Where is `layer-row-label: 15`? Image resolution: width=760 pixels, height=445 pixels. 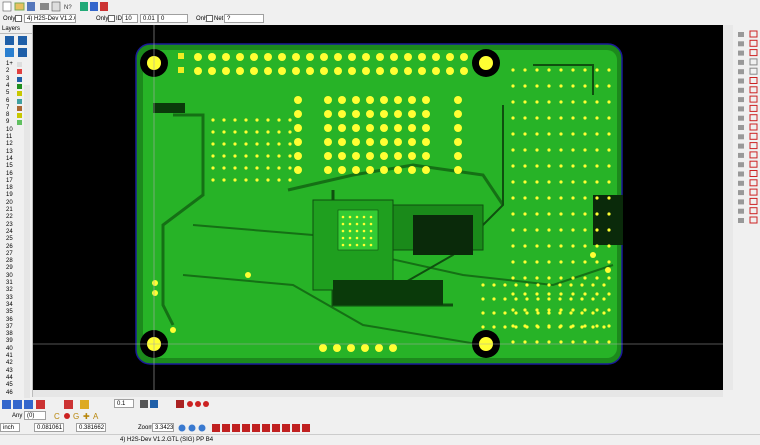 layer-row-label: 15 is located at coordinates (9, 166).